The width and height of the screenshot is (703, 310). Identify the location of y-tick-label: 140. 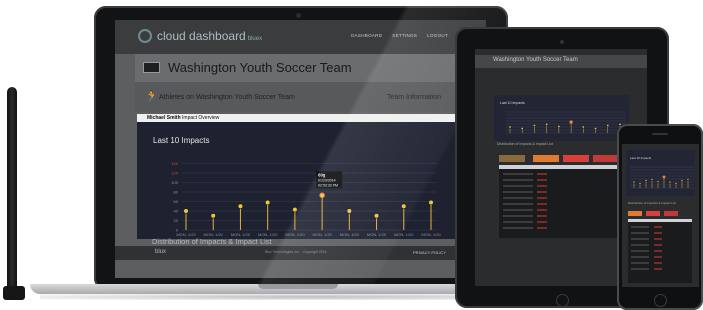
(174, 163).